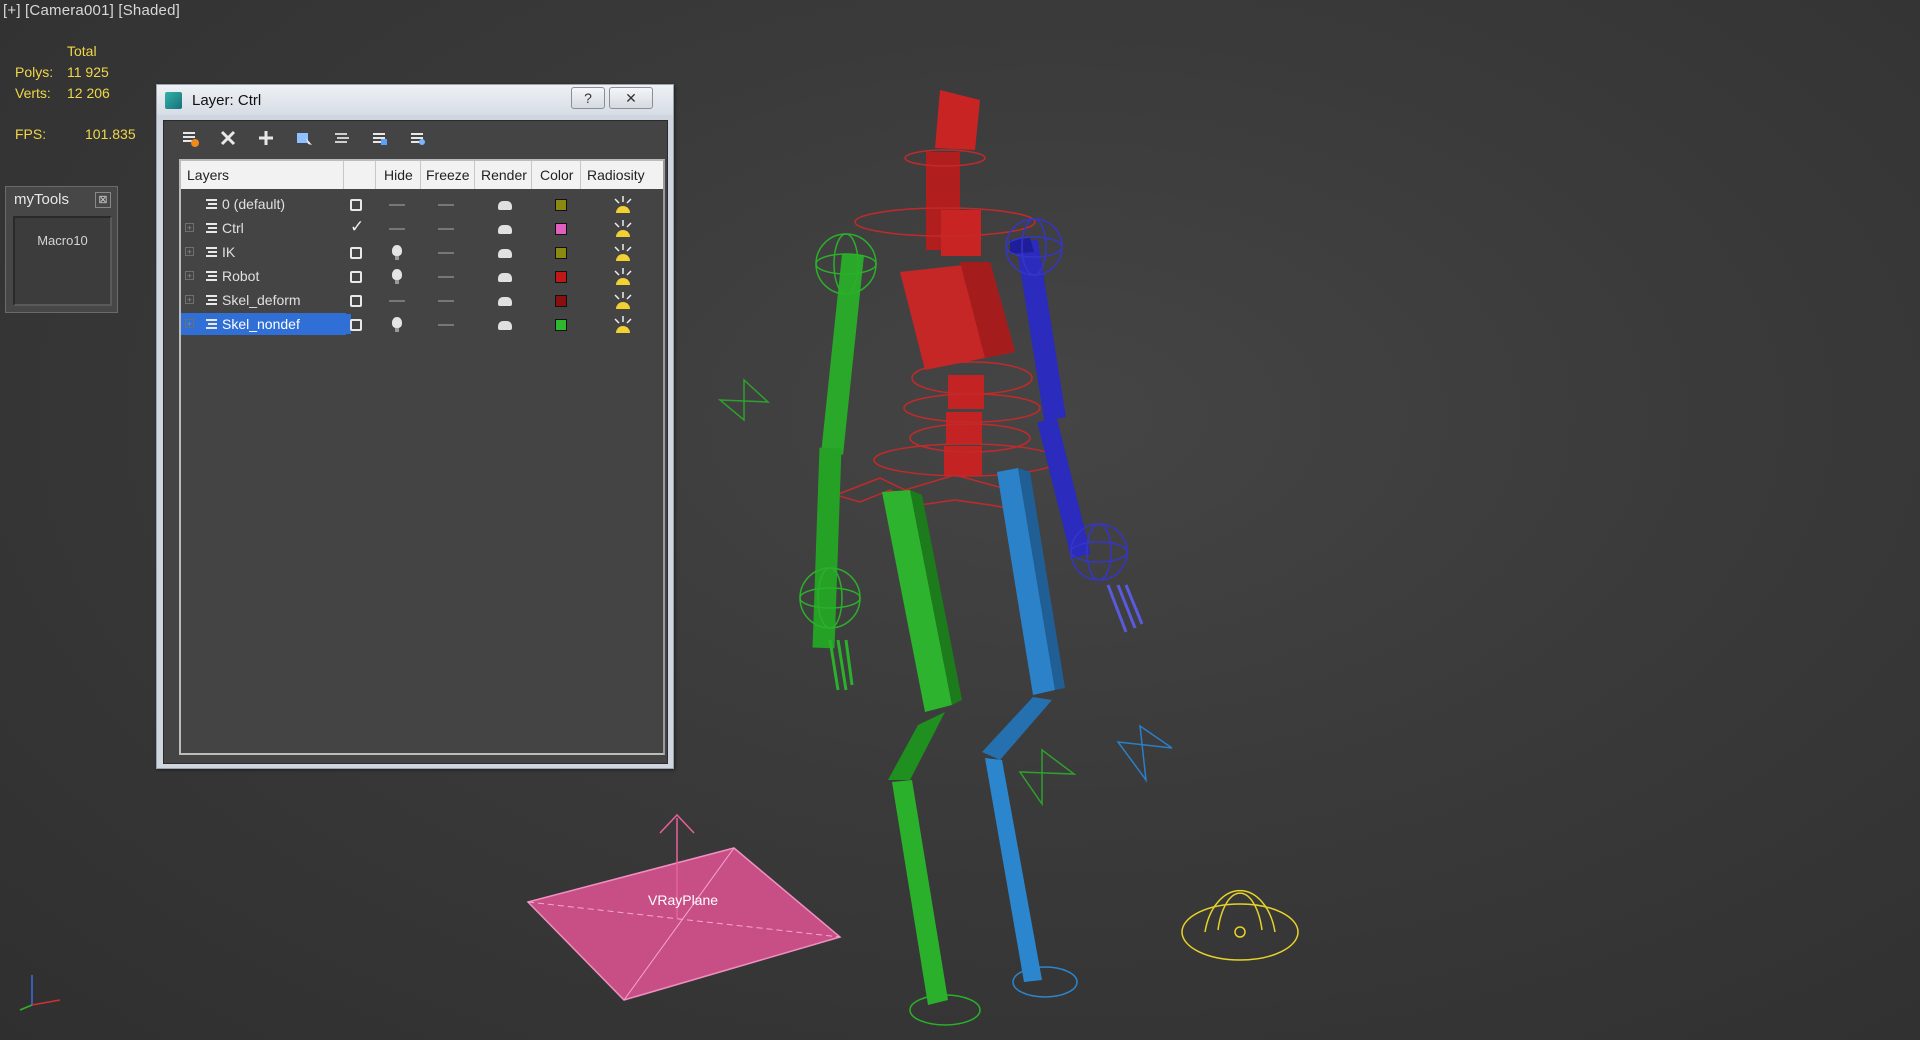 This screenshot has width=1920, height=1040. I want to click on layer-name: IK, so click(228, 252).